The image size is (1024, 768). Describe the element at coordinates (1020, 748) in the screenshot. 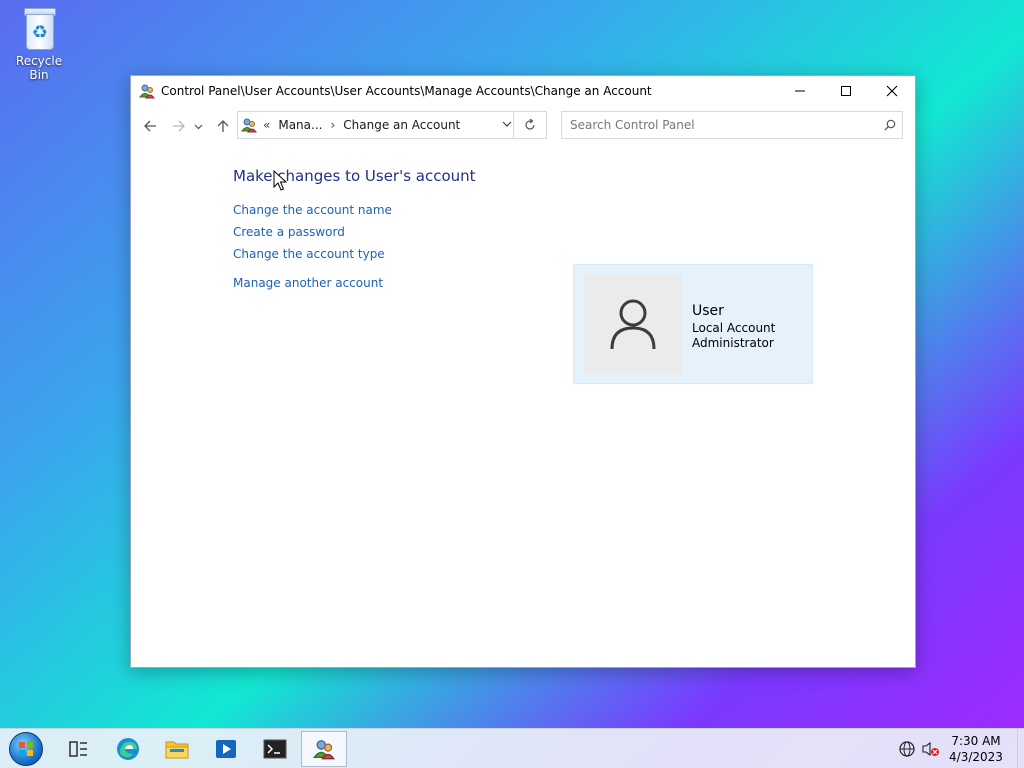

I see `show-desktop-button` at that location.